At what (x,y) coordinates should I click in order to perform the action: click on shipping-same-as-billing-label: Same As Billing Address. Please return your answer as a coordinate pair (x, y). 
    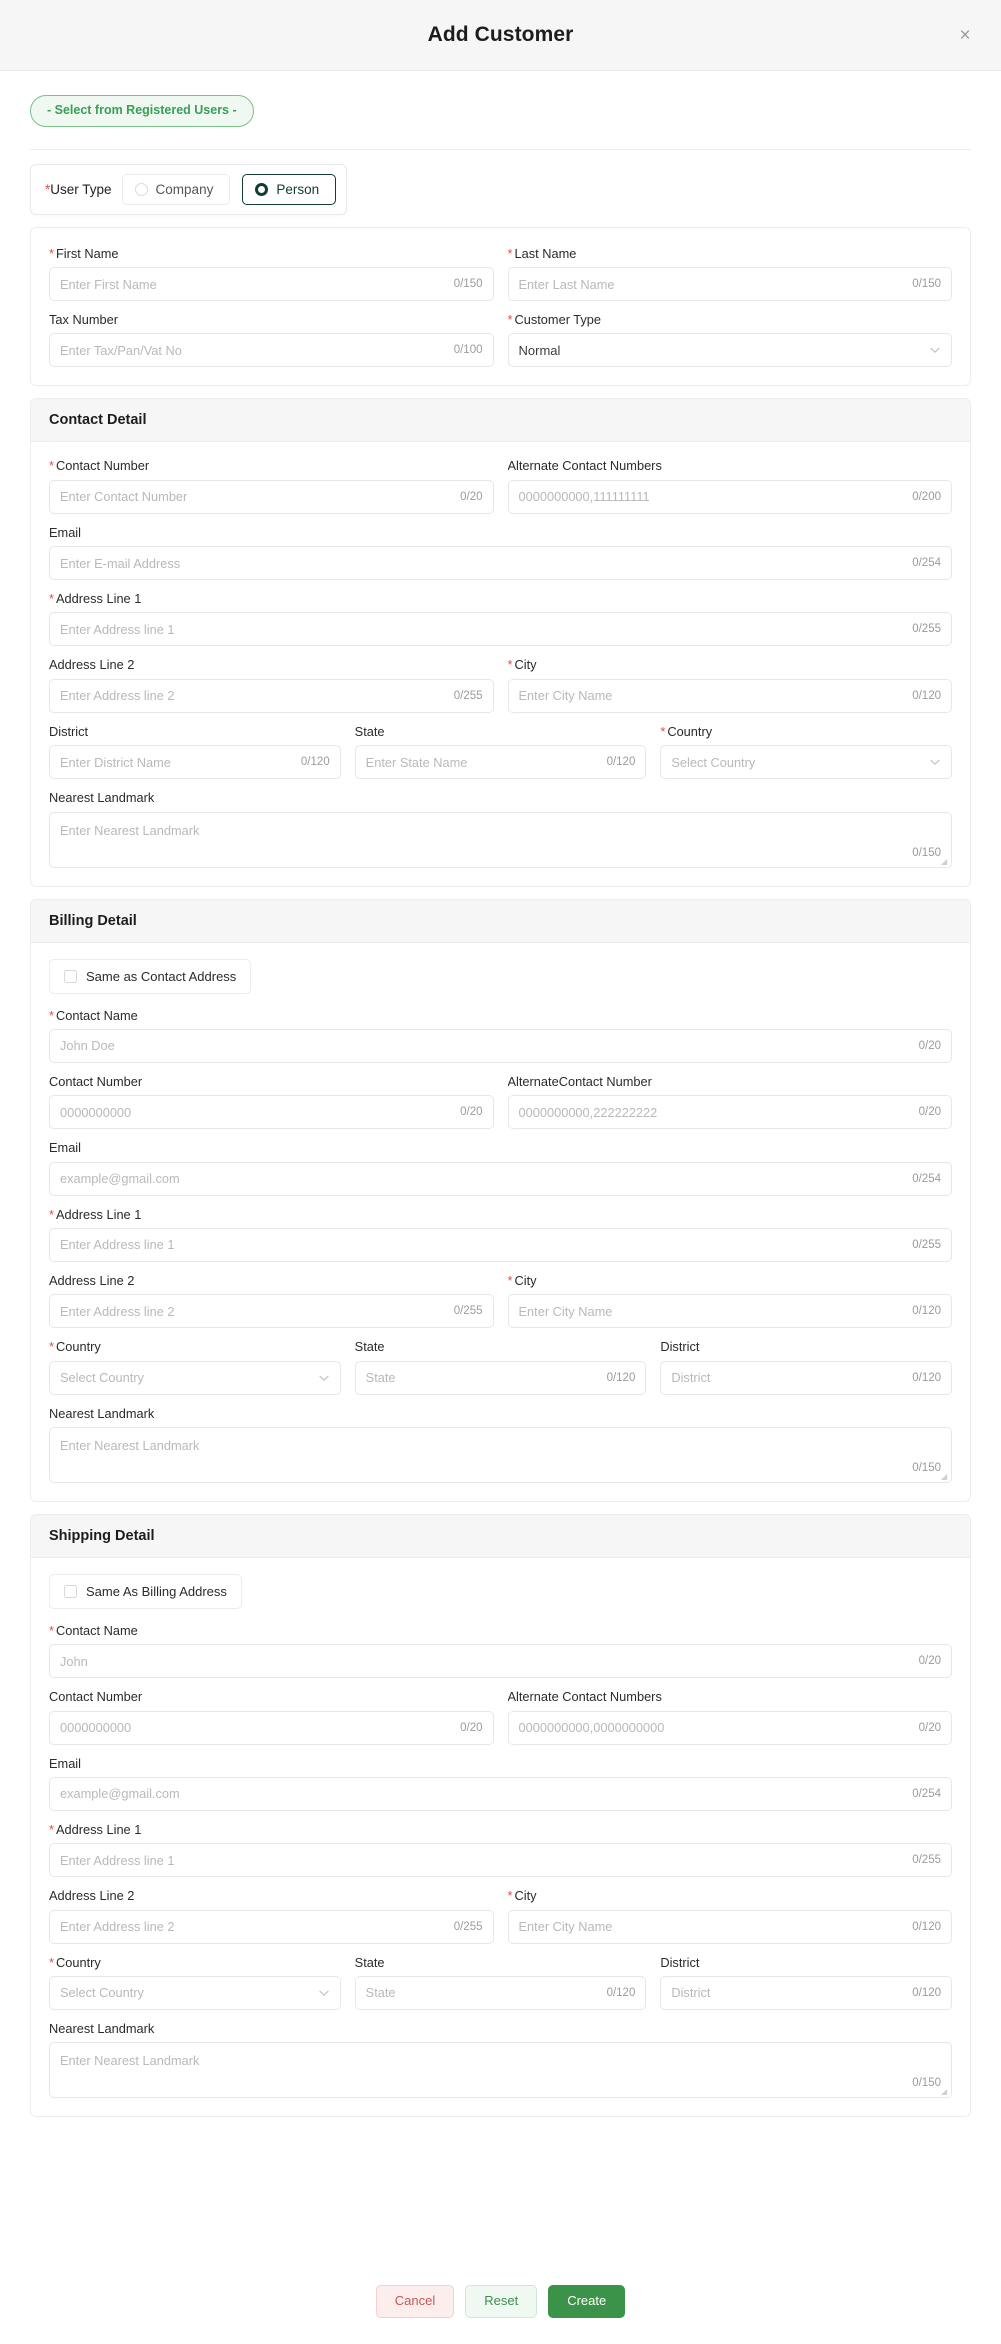
    Looking at the image, I should click on (156, 1591).